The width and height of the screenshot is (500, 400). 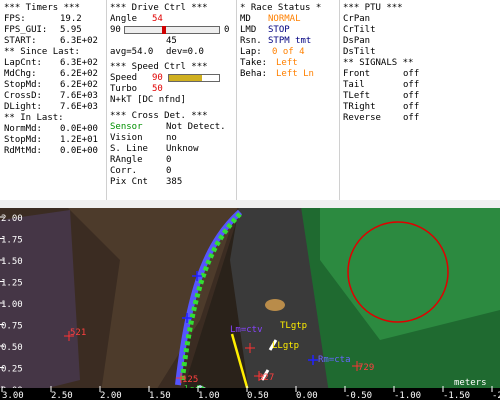 What do you see at coordinates (496, 395) in the screenshot?
I see `x-scale-label: -2.00` at bounding box center [496, 395].